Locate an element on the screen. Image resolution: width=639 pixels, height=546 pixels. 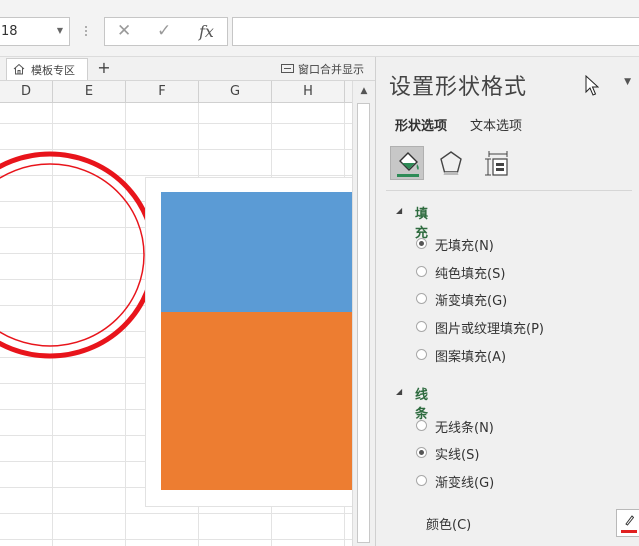
enter-check-icon: ✓ is located at coordinates (164, 31).